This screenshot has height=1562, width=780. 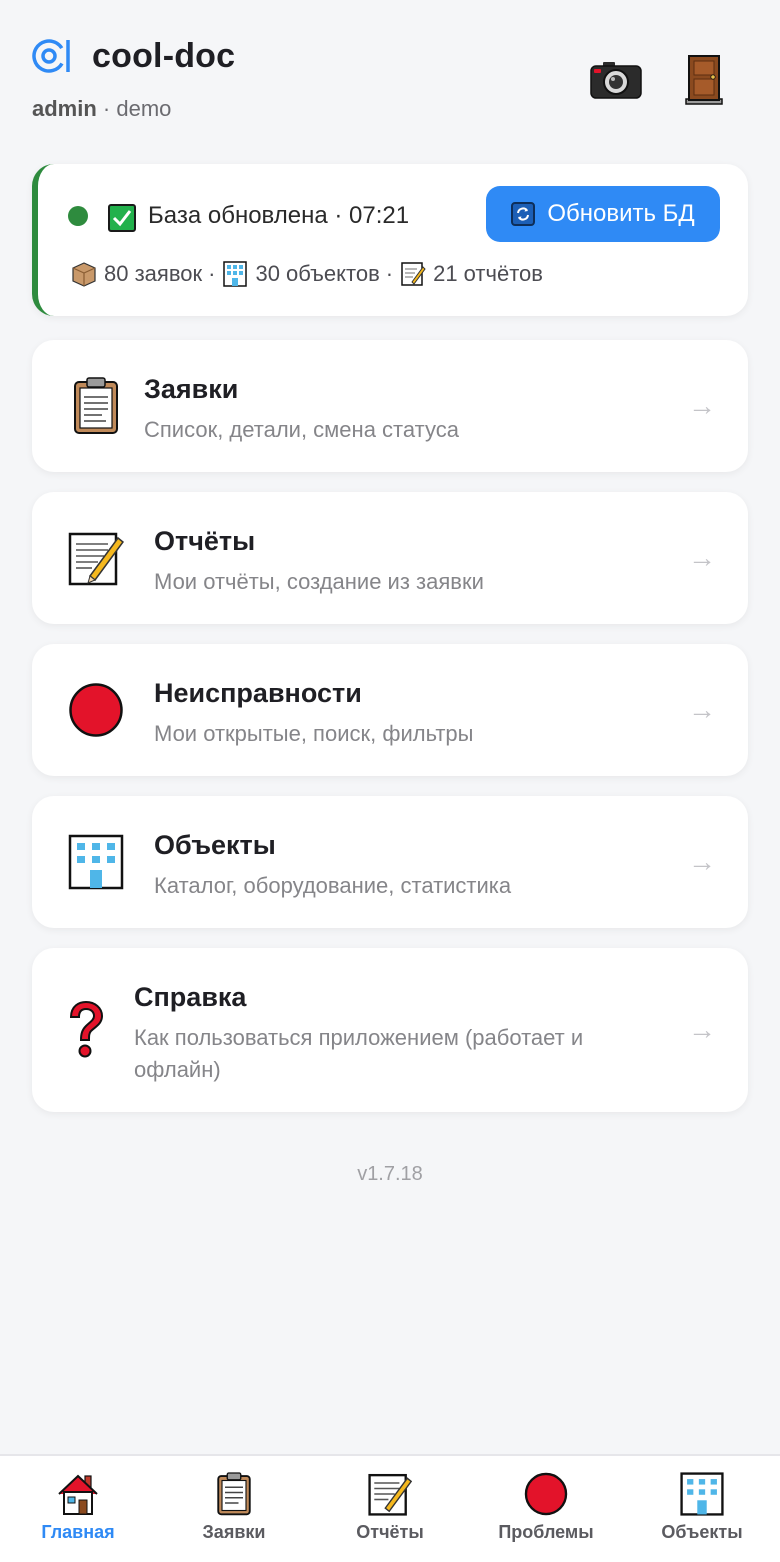 What do you see at coordinates (319, 581) in the screenshot?
I see `menu-subtitle: Мои отчёты, создание из заявки` at bounding box center [319, 581].